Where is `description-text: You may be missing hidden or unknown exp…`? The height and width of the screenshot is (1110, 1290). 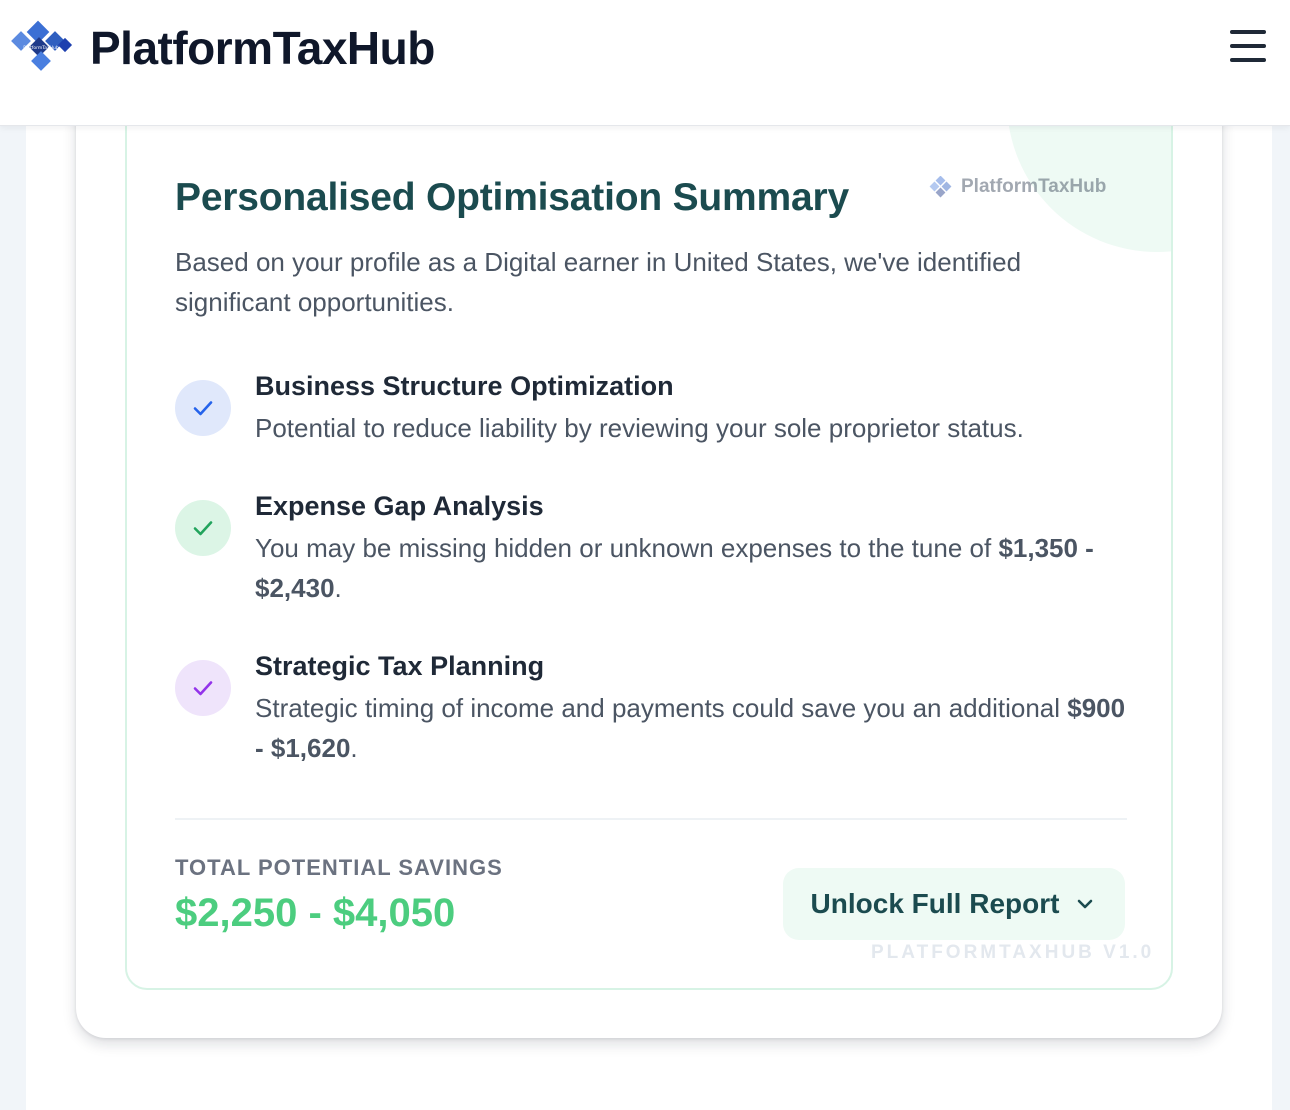 description-text: You may be missing hidden or unknown exp… is located at coordinates (623, 548).